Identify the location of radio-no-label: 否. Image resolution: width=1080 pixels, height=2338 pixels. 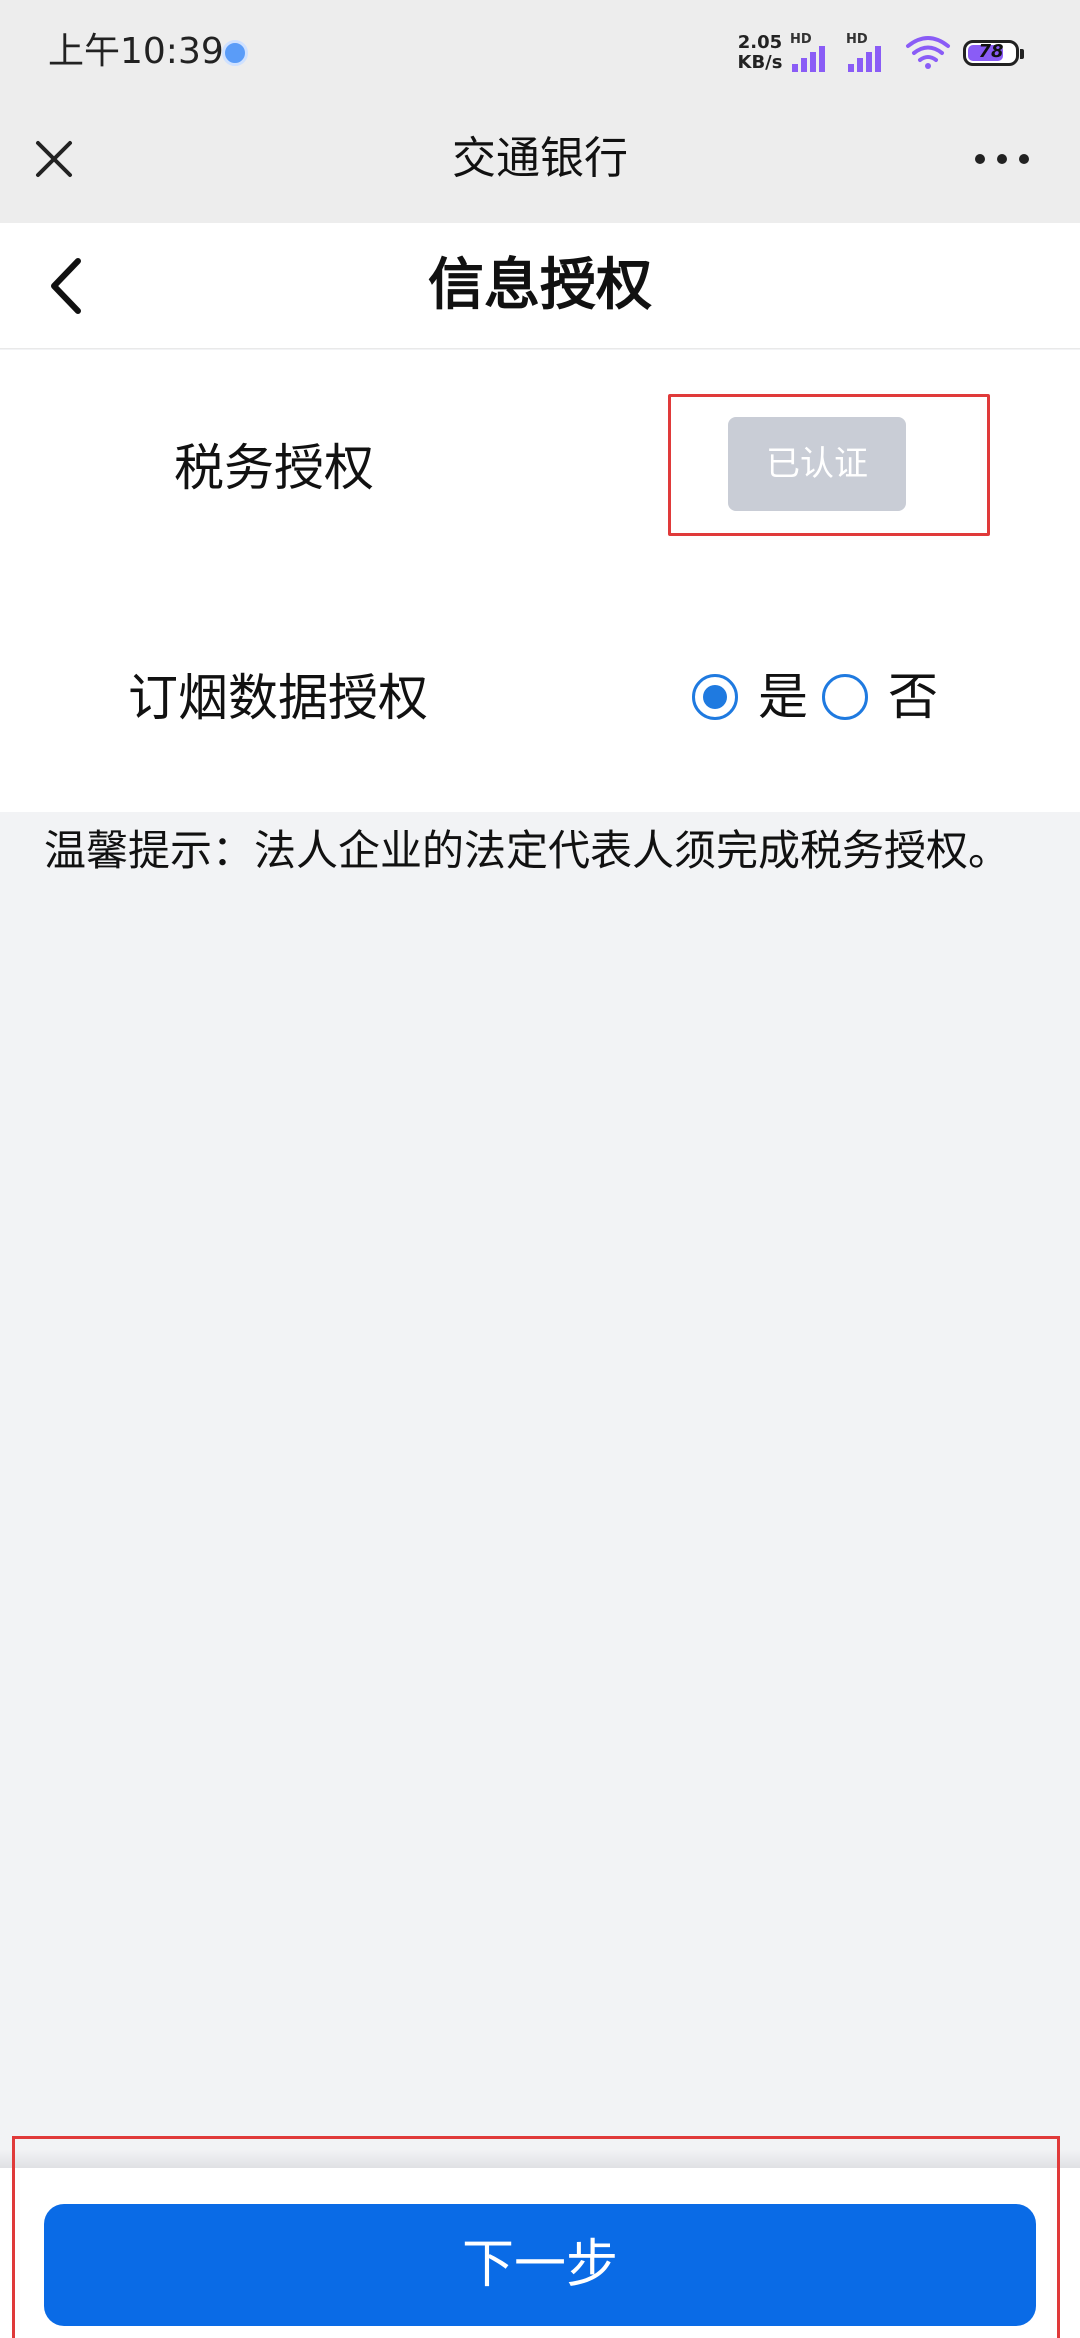
(913, 697).